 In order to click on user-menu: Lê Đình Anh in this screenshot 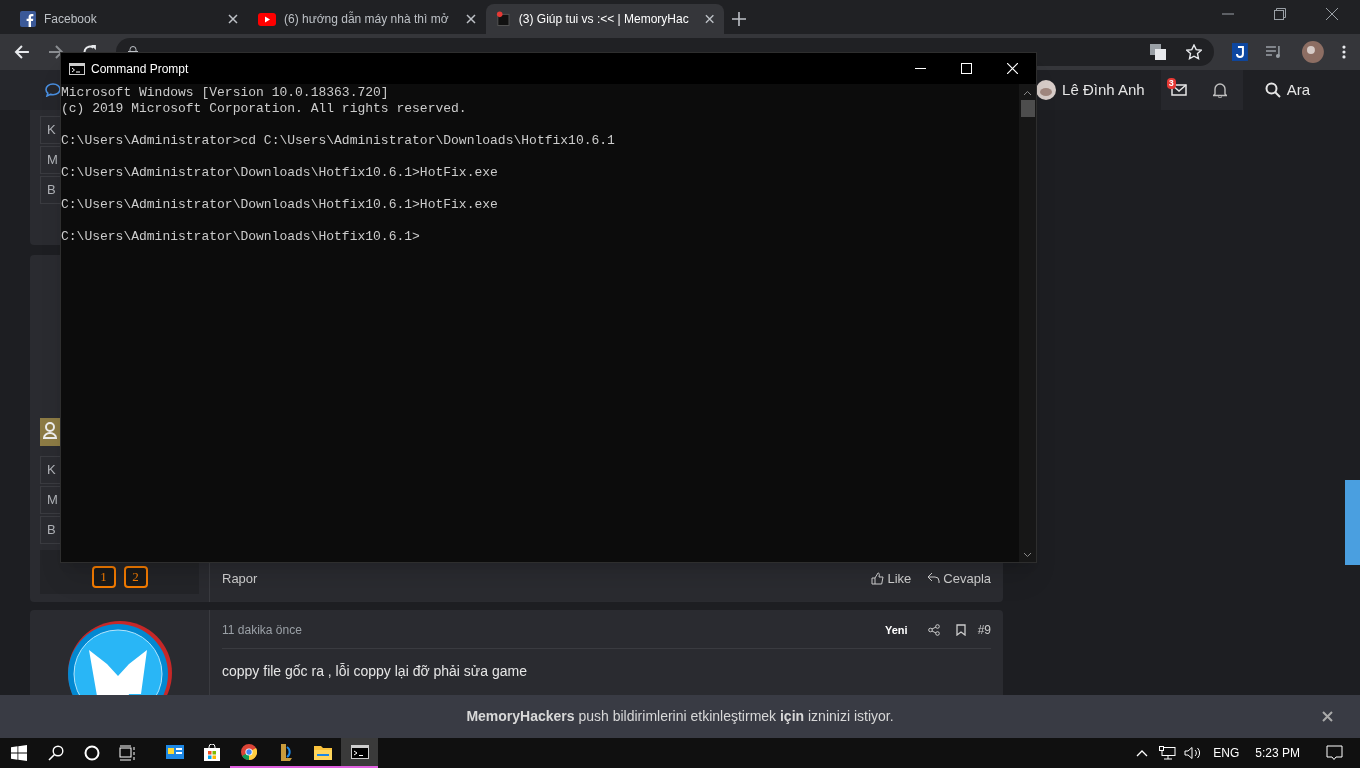, I will do `click(1096, 90)`.